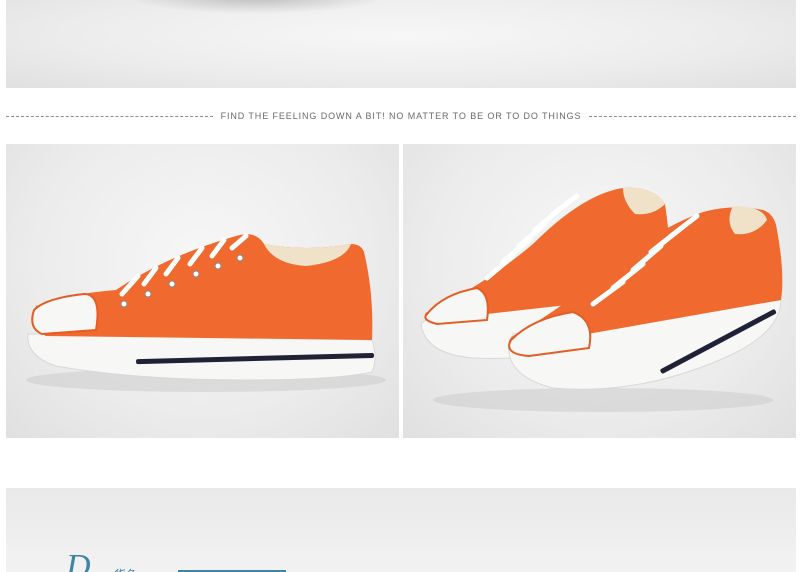  I want to click on divider-dash-left, so click(109, 116).